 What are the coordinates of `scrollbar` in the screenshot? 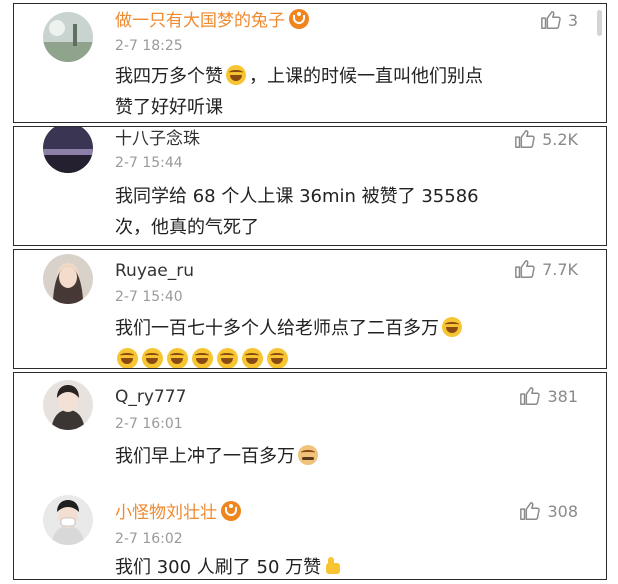 It's located at (599, 23).